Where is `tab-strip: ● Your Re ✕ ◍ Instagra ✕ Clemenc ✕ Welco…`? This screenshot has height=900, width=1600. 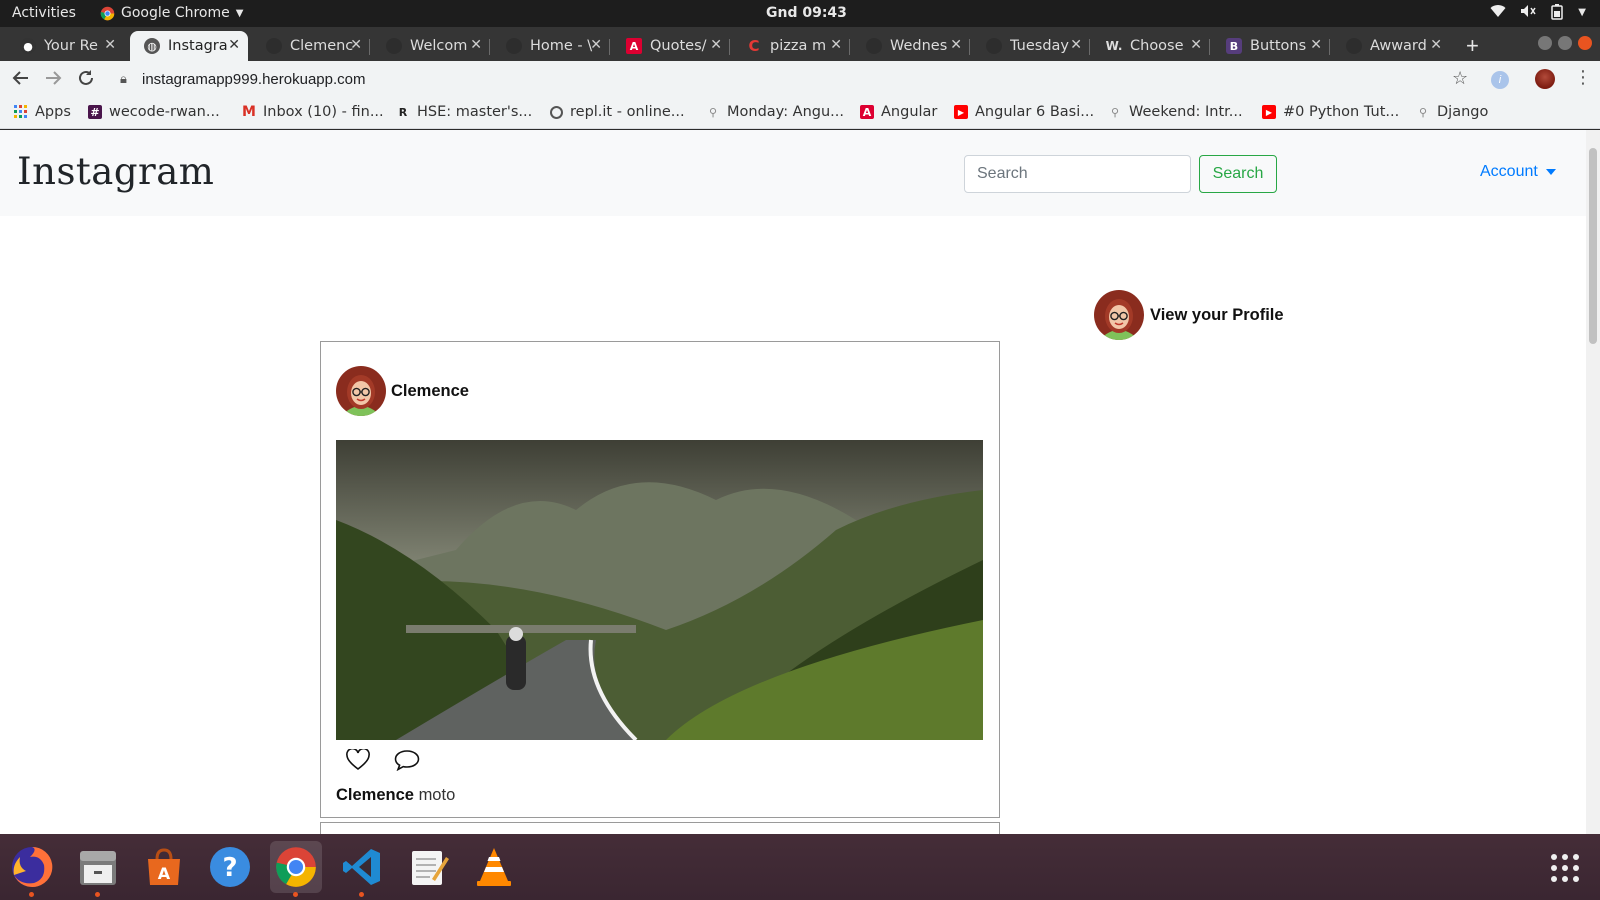 tab-strip: ● Your Re ✕ ◍ Instagra ✕ Clemenc ✕ Welco… is located at coordinates (800, 44).